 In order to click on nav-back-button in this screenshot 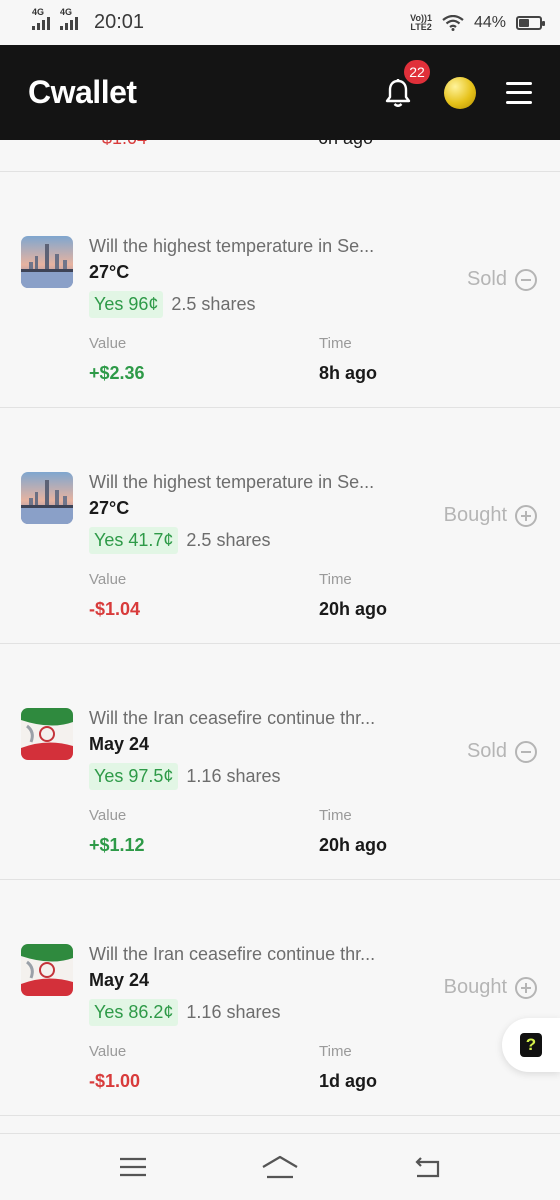, I will do `click(427, 1167)`.